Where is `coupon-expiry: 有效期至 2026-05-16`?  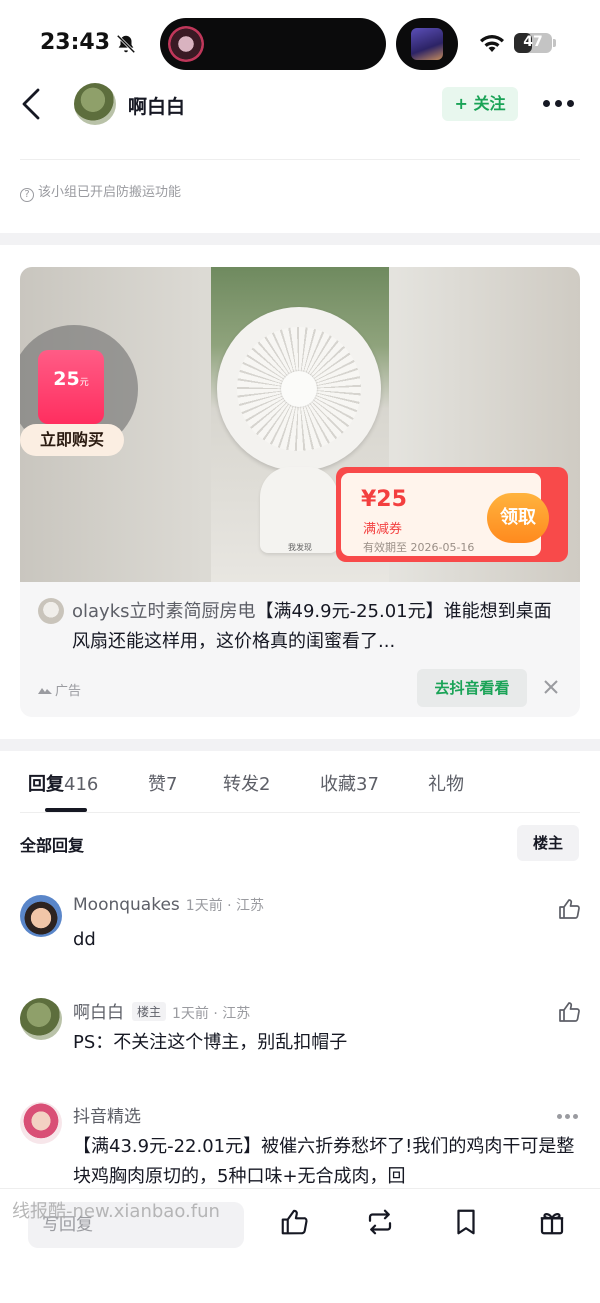
coupon-expiry: 有效期至 2026-05-16 is located at coordinates (419, 547).